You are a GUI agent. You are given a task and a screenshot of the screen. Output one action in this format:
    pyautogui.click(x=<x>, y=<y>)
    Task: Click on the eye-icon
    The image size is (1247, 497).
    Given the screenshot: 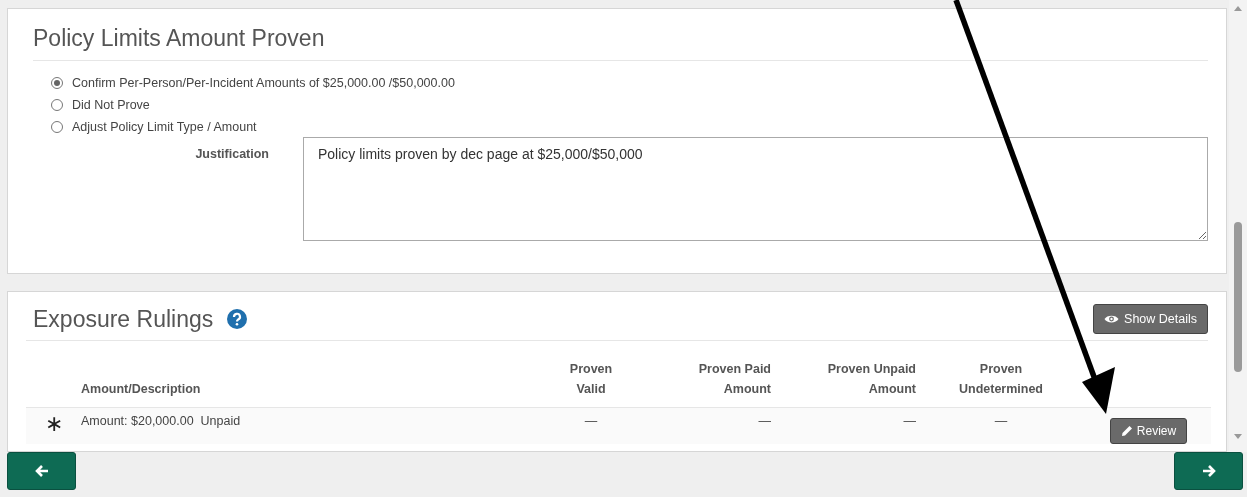 What is the action you would take?
    pyautogui.click(x=1112, y=319)
    